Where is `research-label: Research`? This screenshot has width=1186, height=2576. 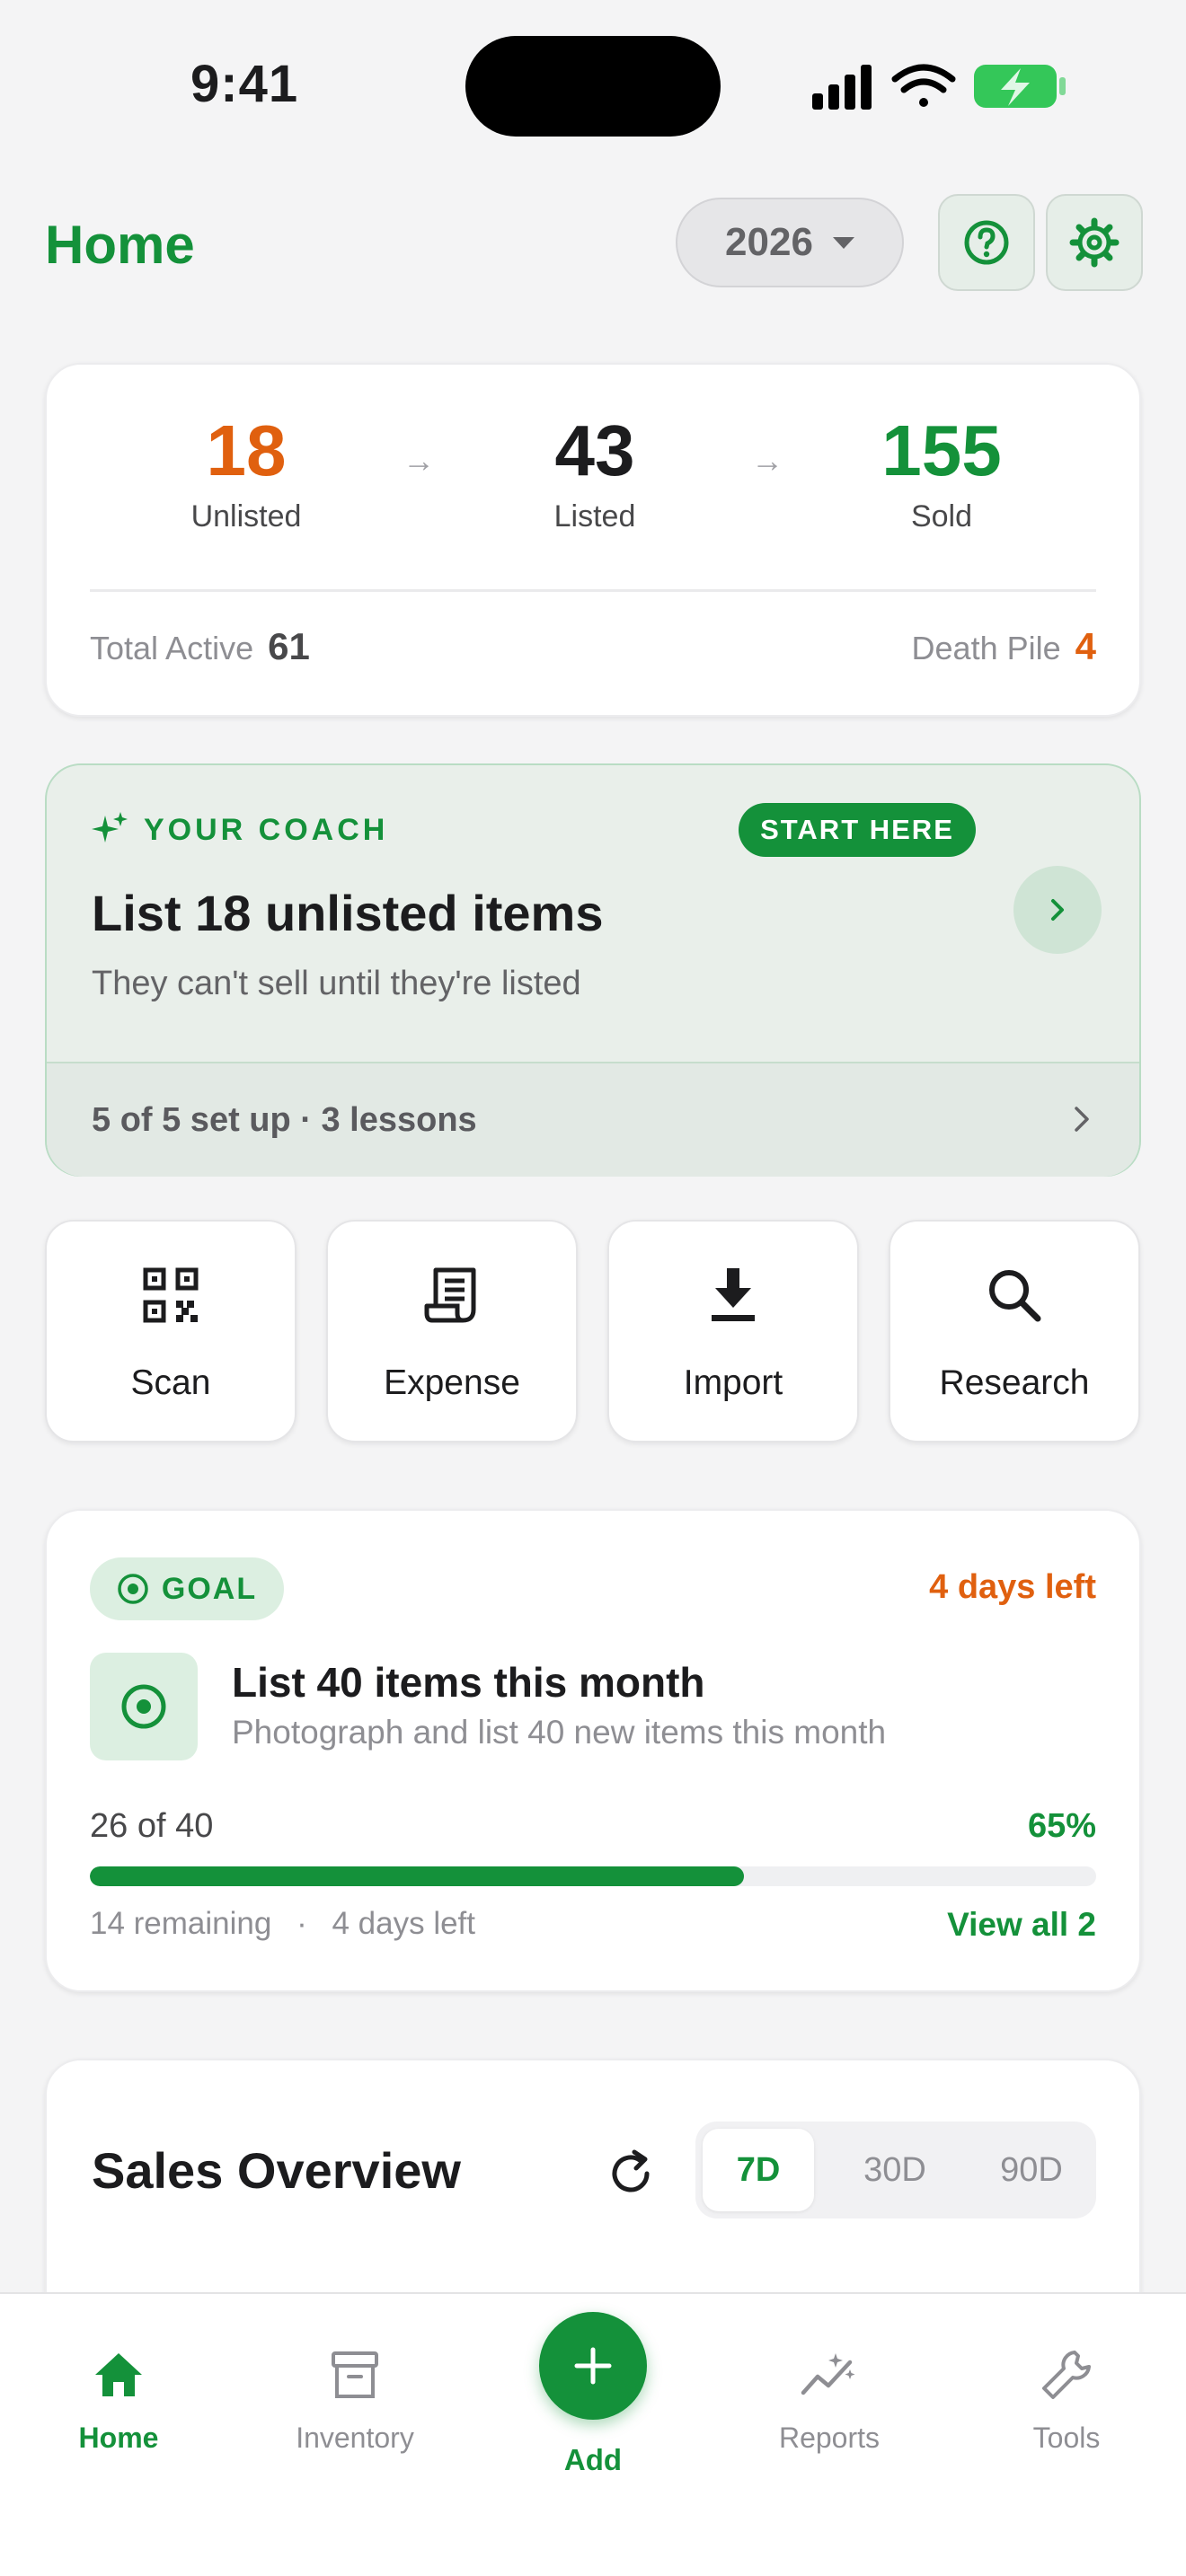 research-label: Research is located at coordinates (1014, 1382).